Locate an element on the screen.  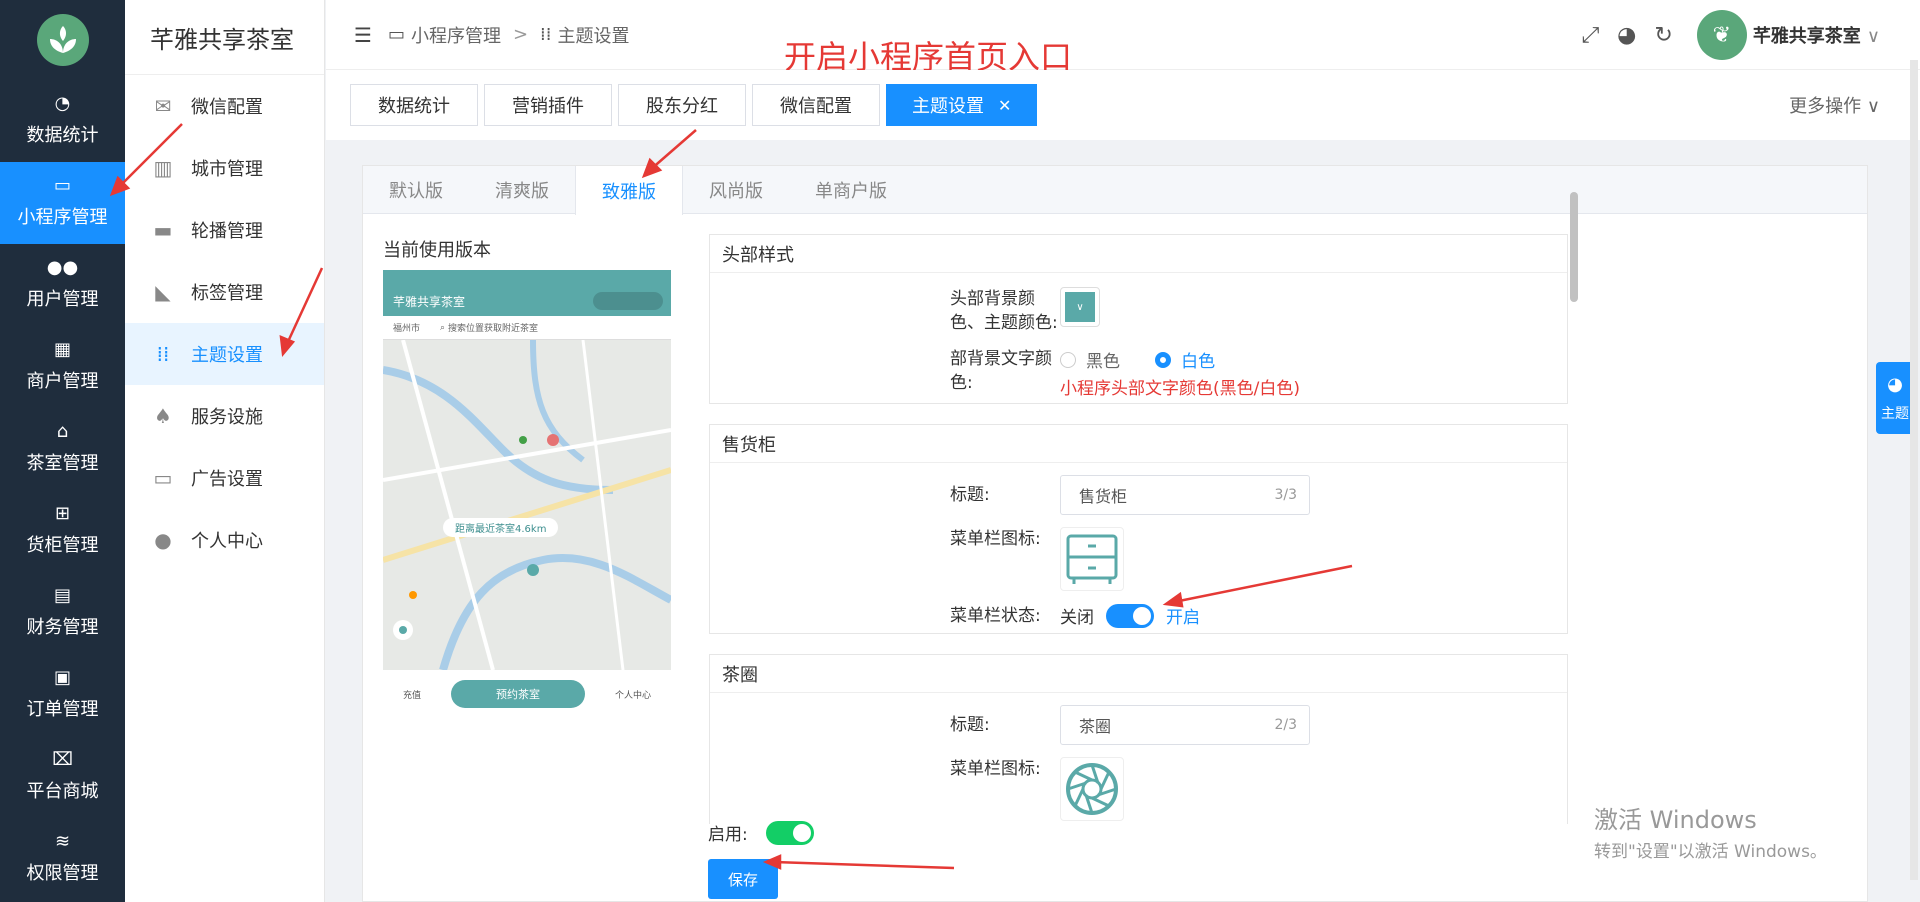
avatar: ❦ is located at coordinates (1721, 35).